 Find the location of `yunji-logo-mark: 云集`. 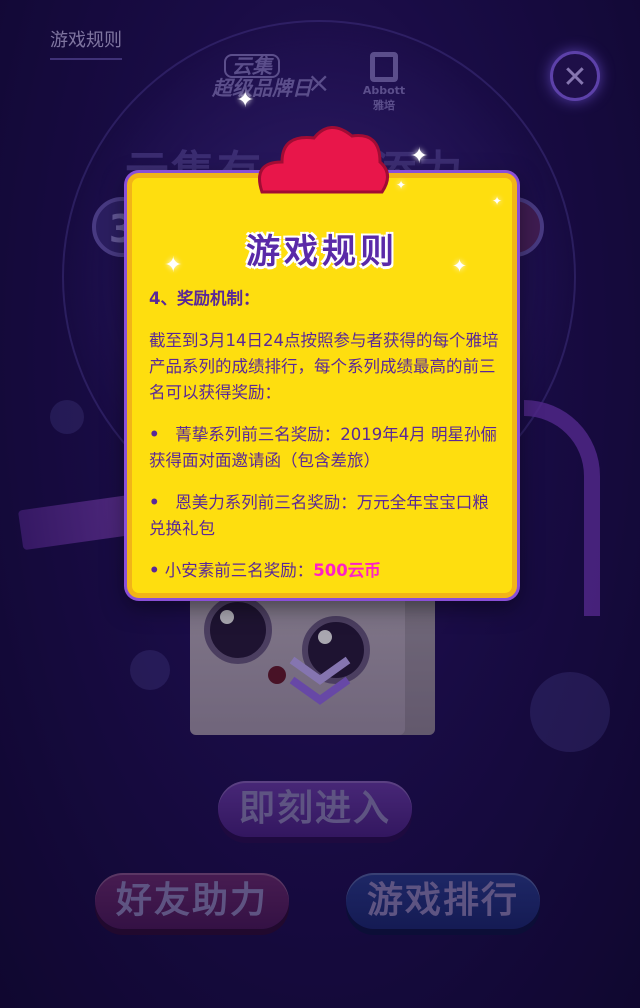

yunji-logo-mark: 云集 is located at coordinates (252, 66).